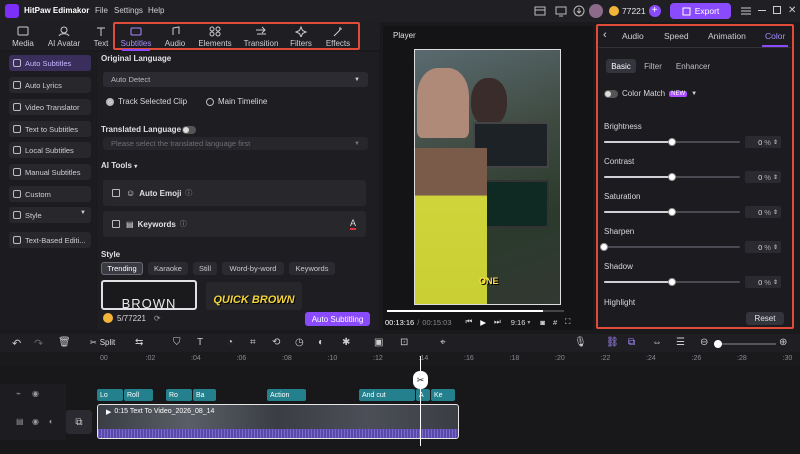  Describe the element at coordinates (40, 343) in the screenshot. I see `redo-icon: ↷` at that location.